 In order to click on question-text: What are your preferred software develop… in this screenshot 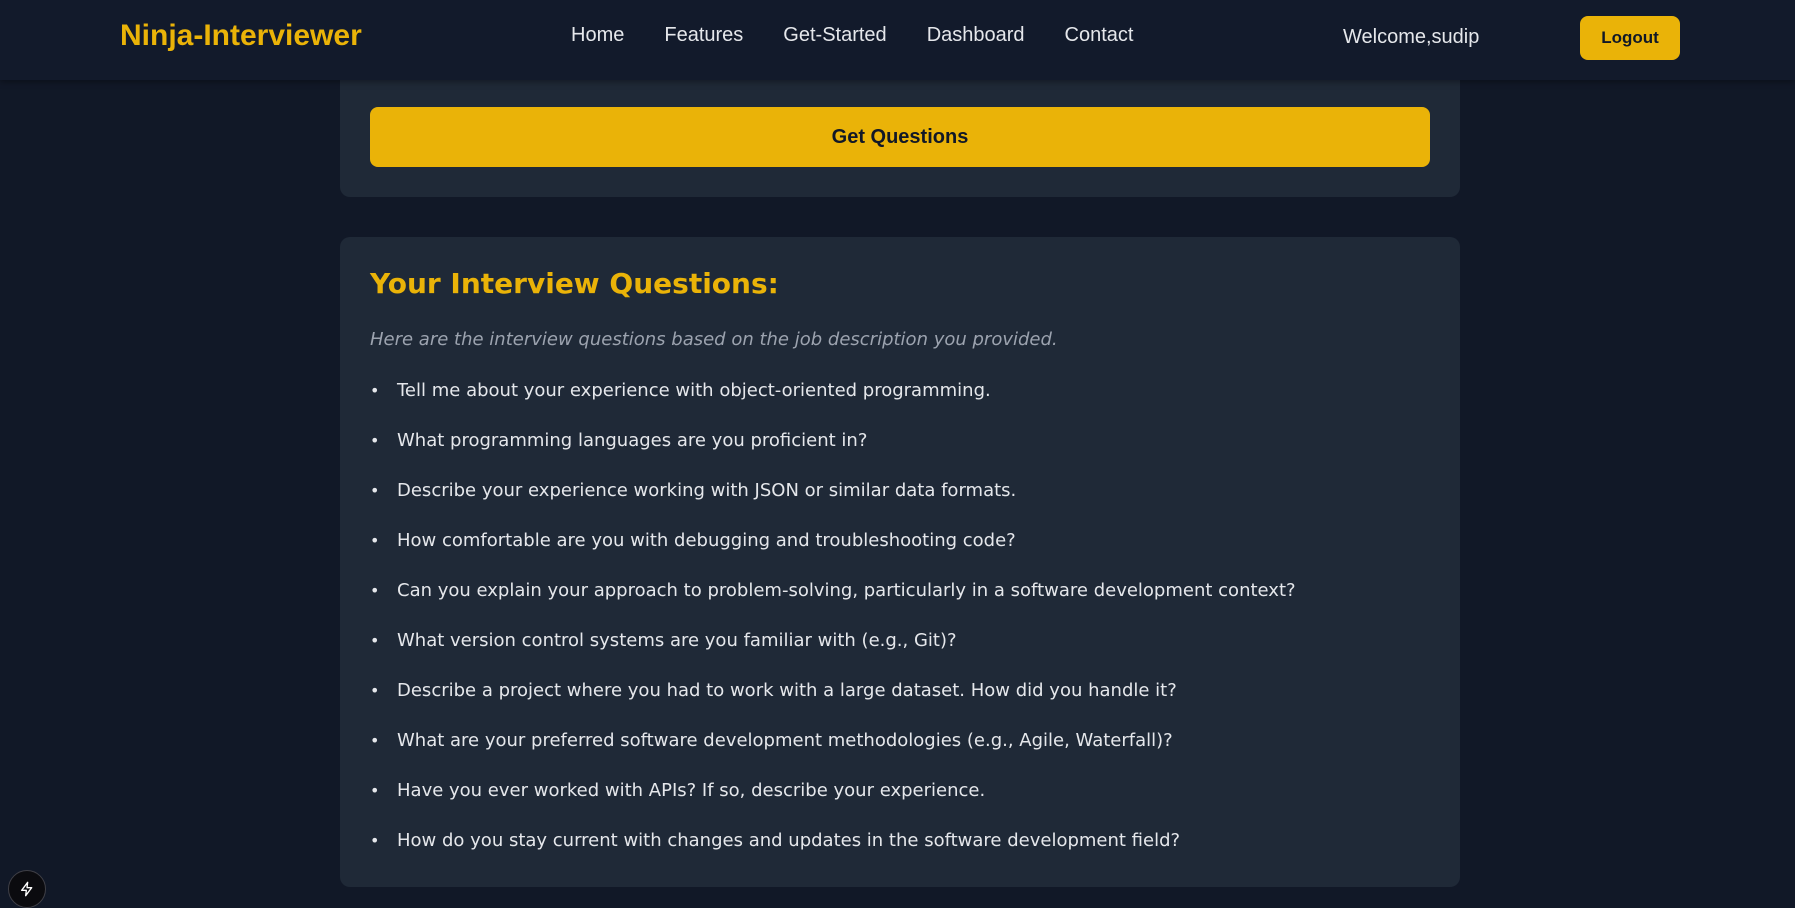, I will do `click(785, 740)`.